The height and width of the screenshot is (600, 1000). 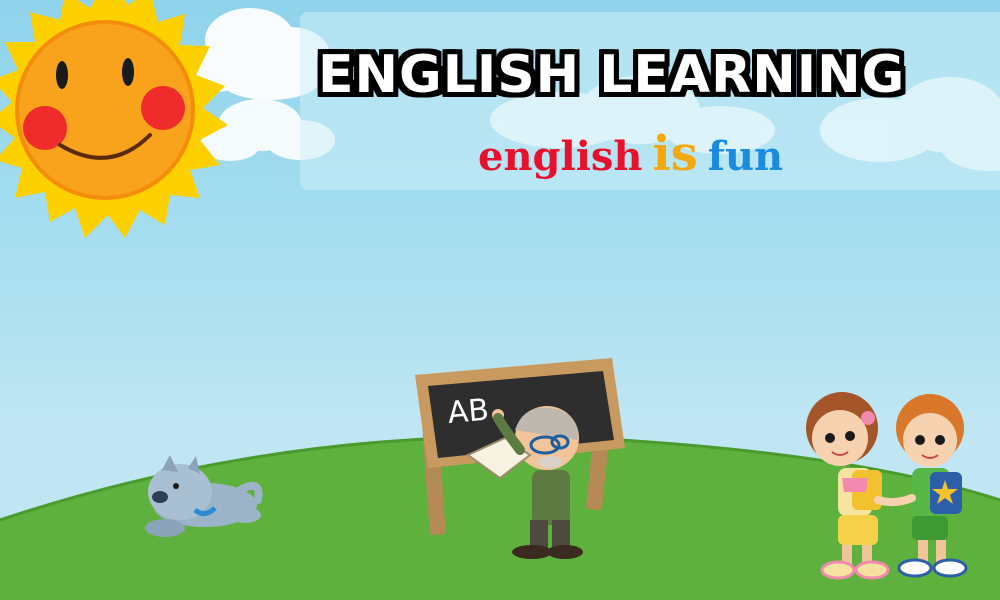 What do you see at coordinates (468, 412) in the screenshot?
I see `chalkboard-text: AB` at bounding box center [468, 412].